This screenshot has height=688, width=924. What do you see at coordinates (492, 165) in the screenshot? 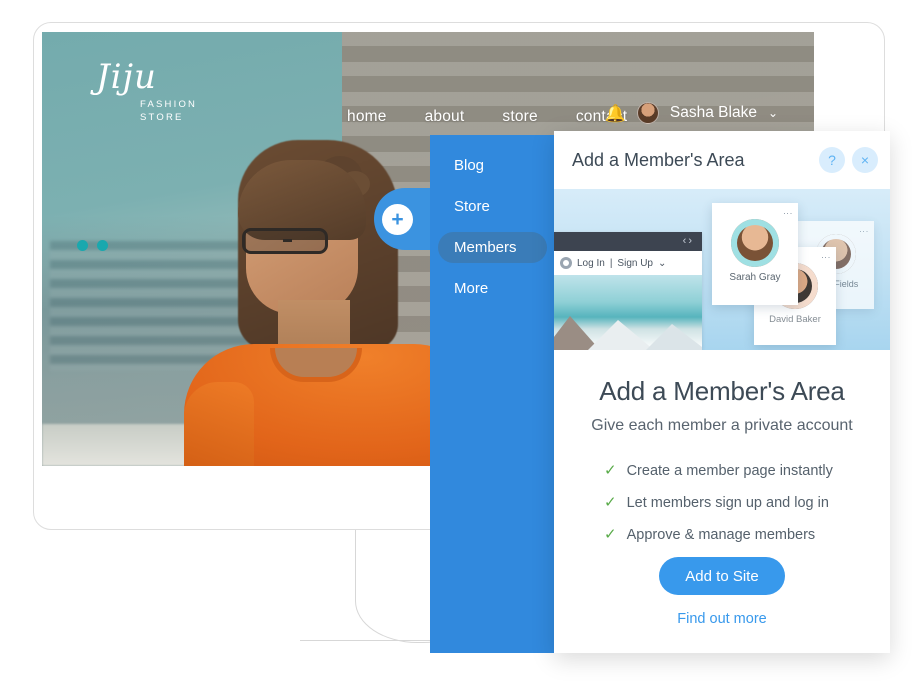
I see `sidebar-item-blog: Blog` at bounding box center [492, 165].